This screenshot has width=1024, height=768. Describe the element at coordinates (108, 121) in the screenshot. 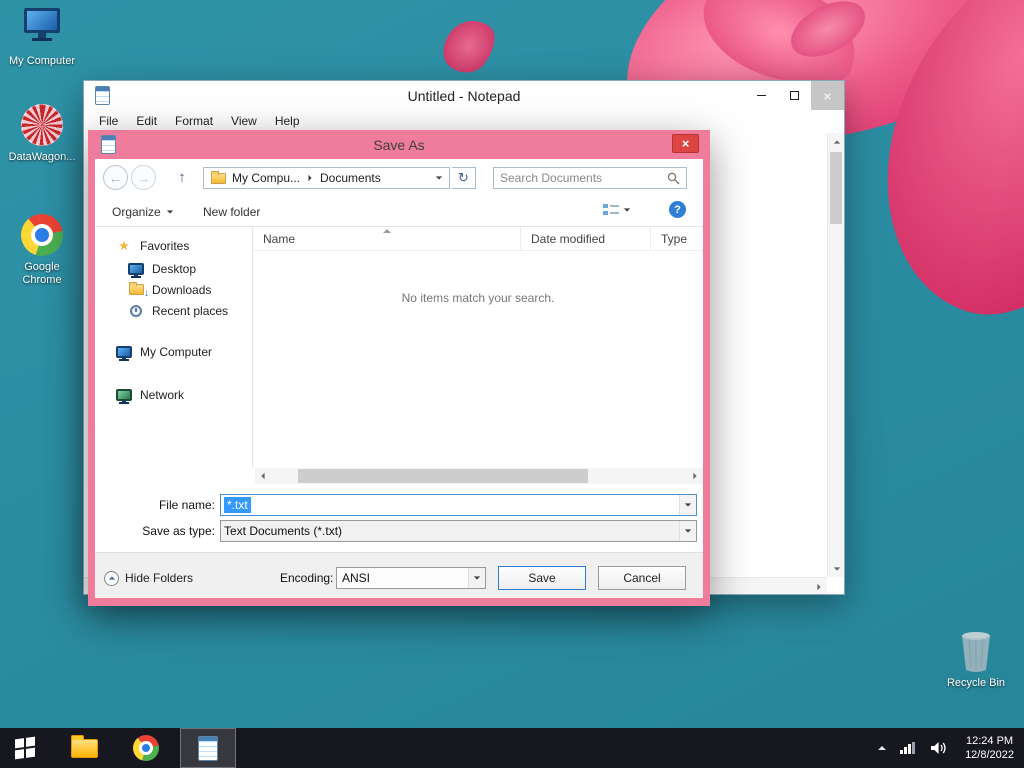

I see `menu-file: File` at that location.